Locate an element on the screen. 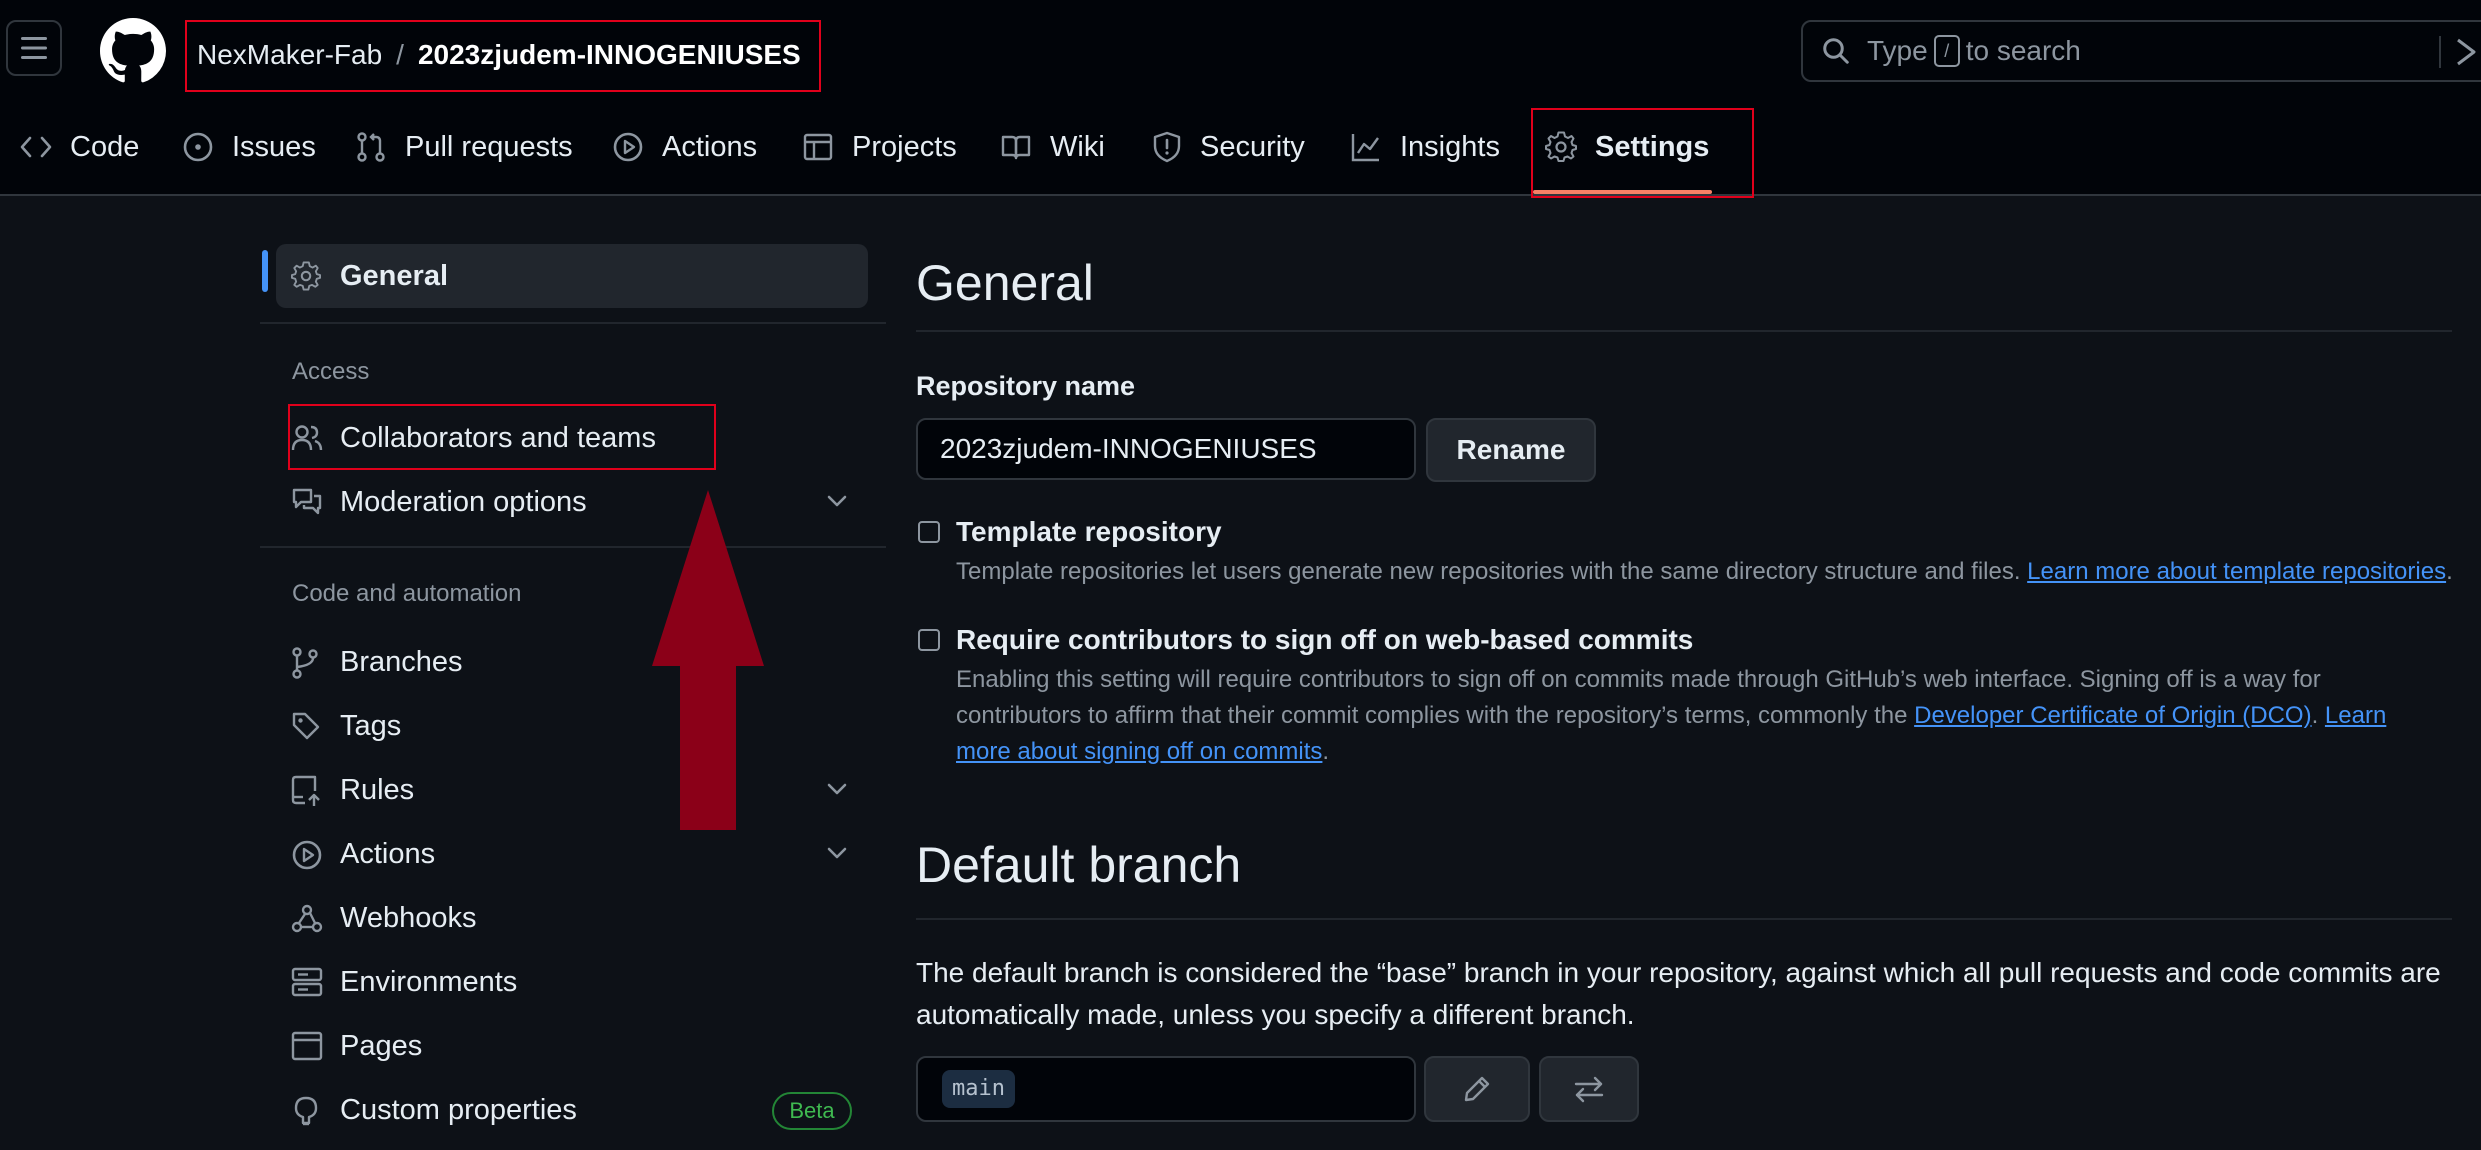 This screenshot has height=1150, width=2481. tab-settings: Settings is located at coordinates (1627, 147).